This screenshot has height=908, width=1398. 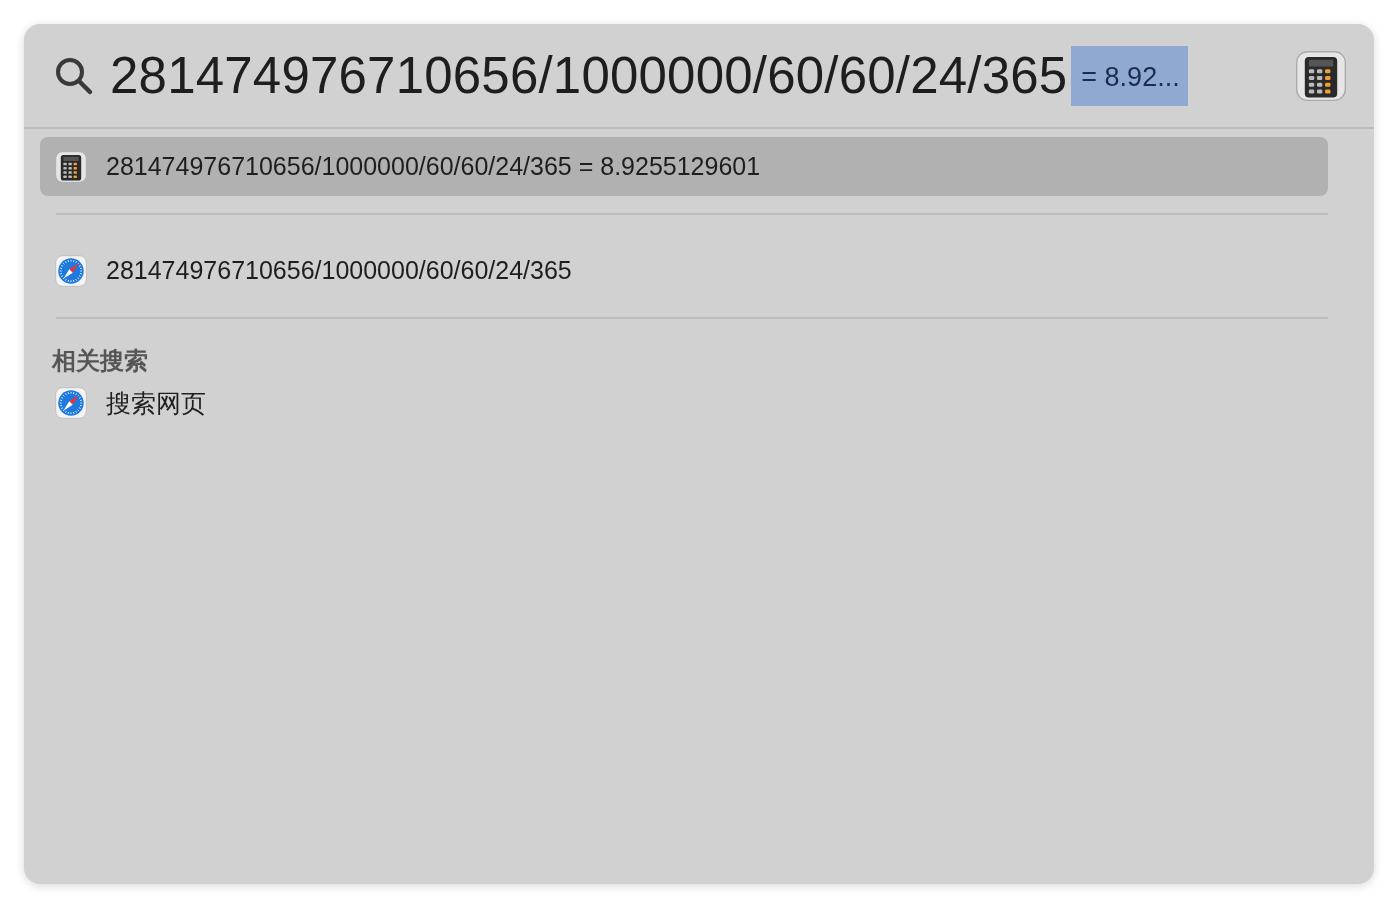 What do you see at coordinates (684, 403) in the screenshot?
I see `result-item: 搜索网页` at bounding box center [684, 403].